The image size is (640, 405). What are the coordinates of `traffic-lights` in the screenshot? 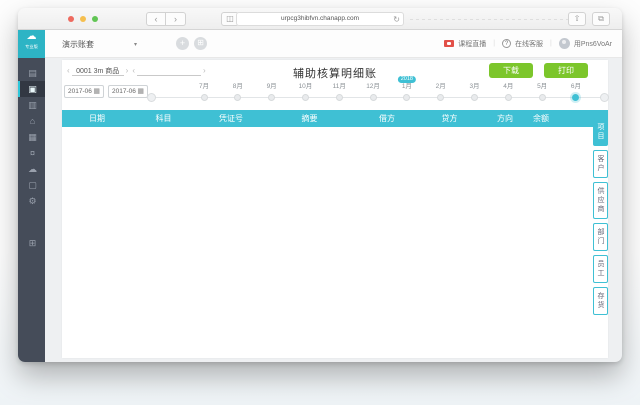 It's located at (83, 19).